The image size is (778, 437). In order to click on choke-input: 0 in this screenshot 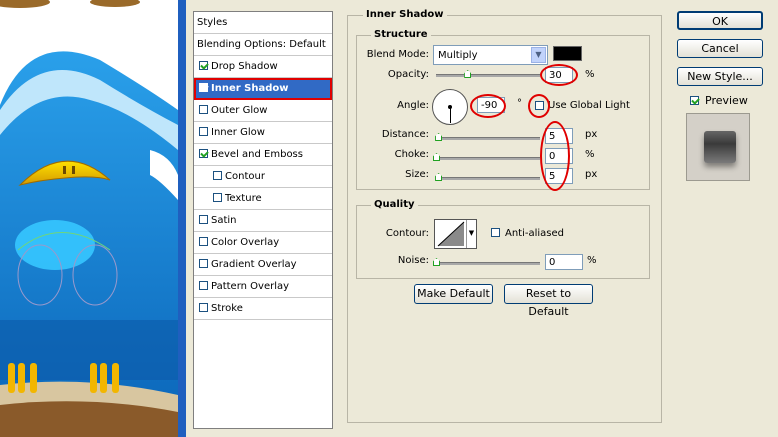, I will do `click(559, 156)`.